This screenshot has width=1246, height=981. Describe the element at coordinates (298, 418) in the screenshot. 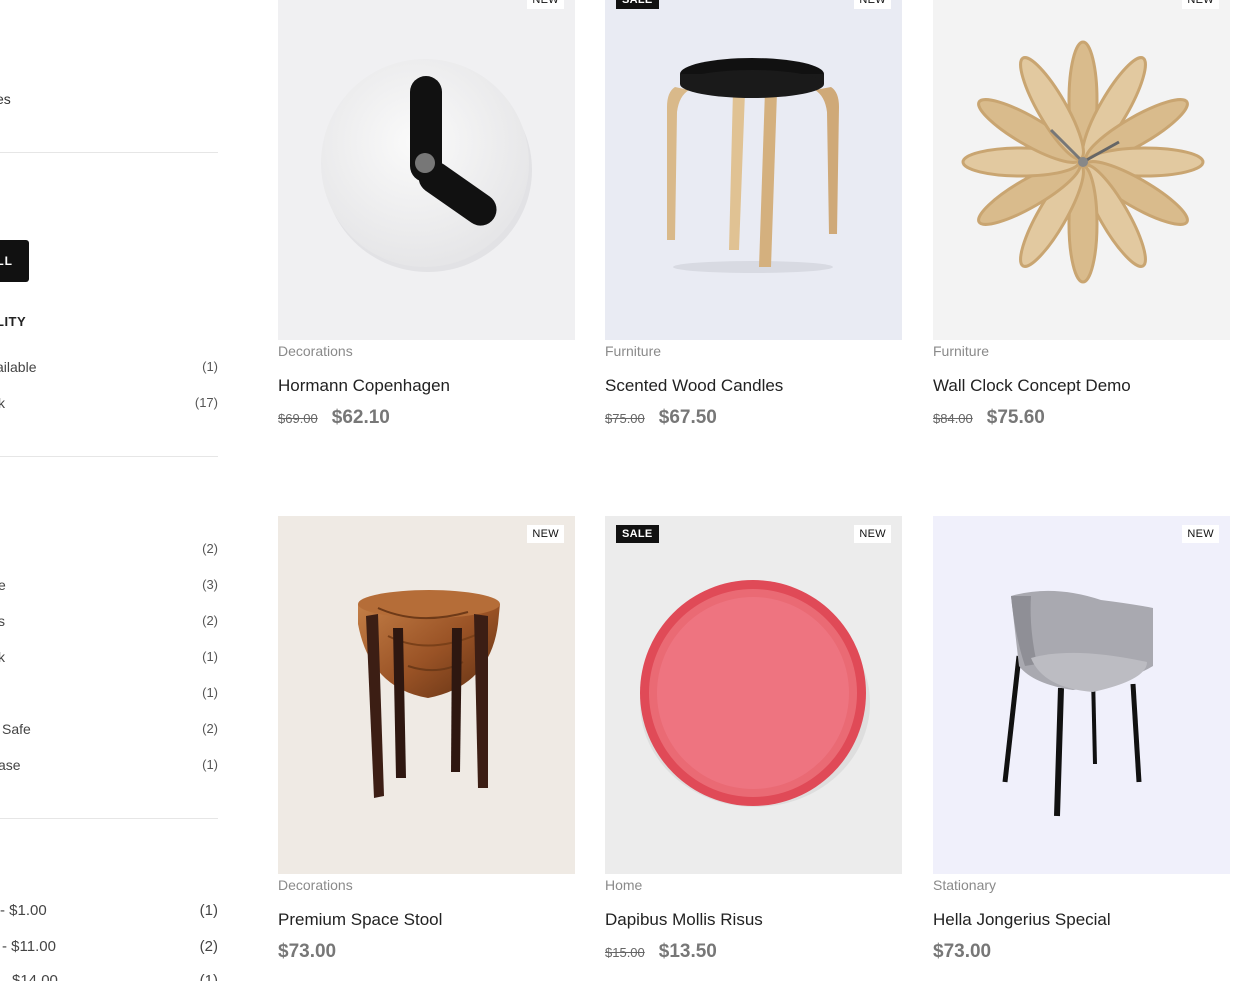

I see `original-price: $69.00` at that location.